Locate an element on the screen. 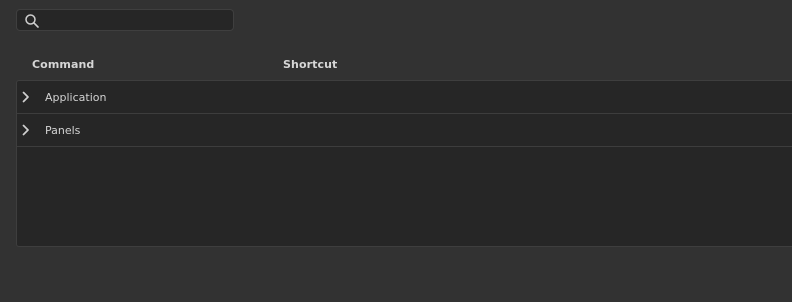 The height and width of the screenshot is (302, 792). row-label: Application is located at coordinates (76, 97).